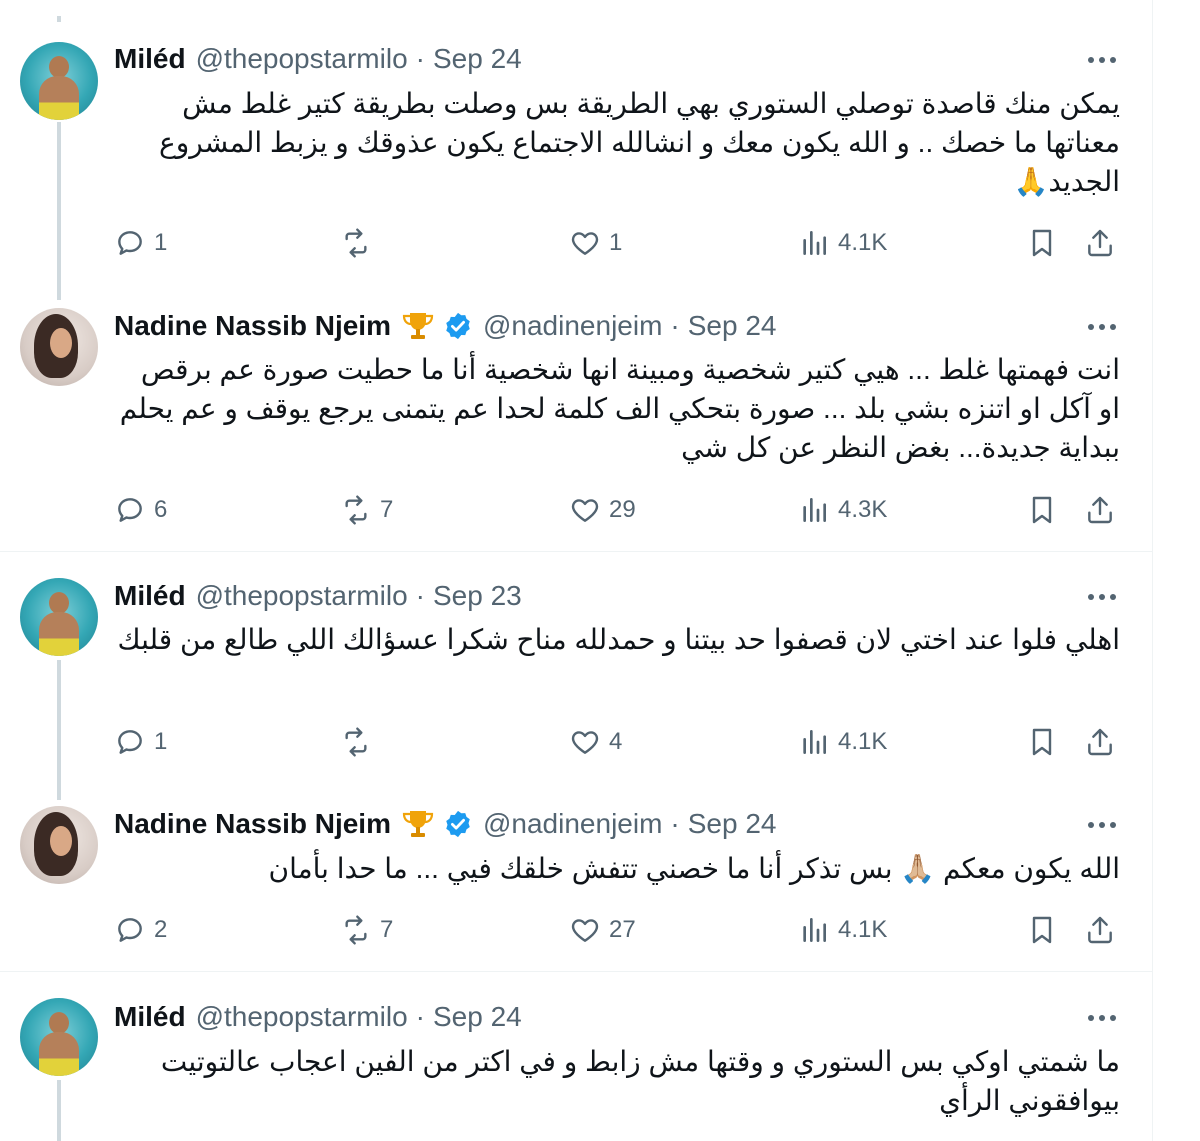 Image resolution: width=1200 pixels, height=1141 pixels. I want to click on views-button: 4.3K, so click(842, 510).